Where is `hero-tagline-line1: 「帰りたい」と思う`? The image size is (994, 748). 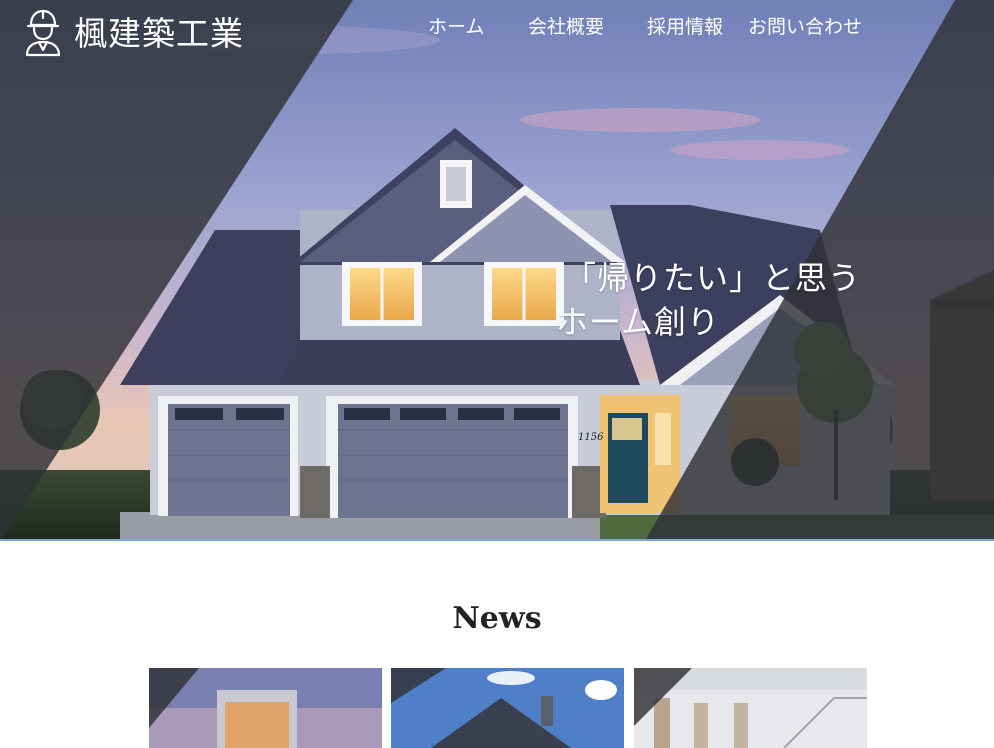 hero-tagline-line1: 「帰りたい」と思う is located at coordinates (713, 278).